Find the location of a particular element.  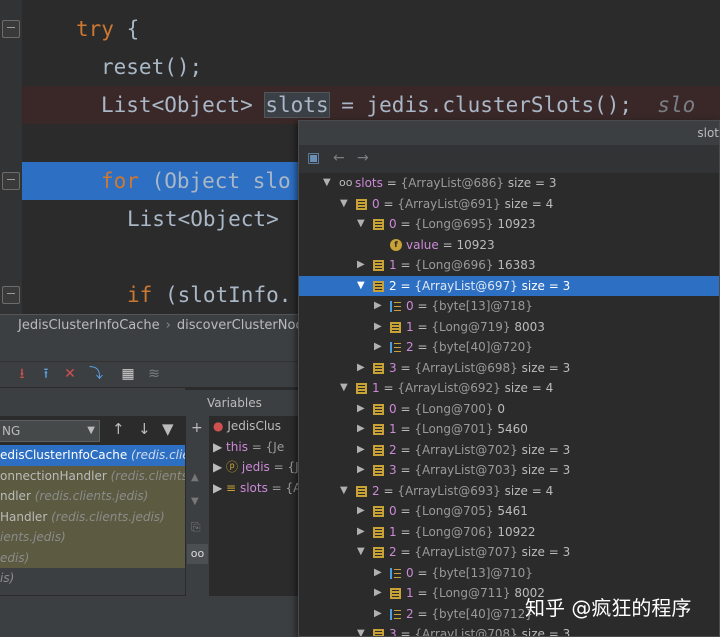

variable-item: ▶ ≡ slots = {A is located at coordinates (254, 488).